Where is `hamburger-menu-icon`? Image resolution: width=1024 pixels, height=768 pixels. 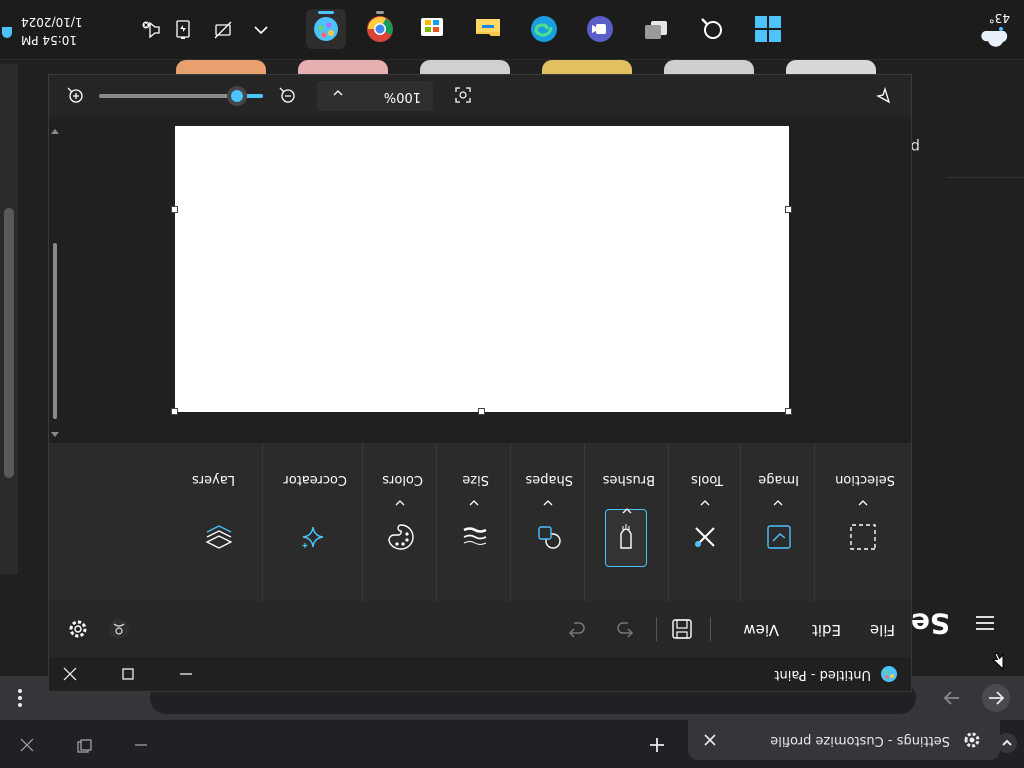
hamburger-menu-icon is located at coordinates (985, 623).